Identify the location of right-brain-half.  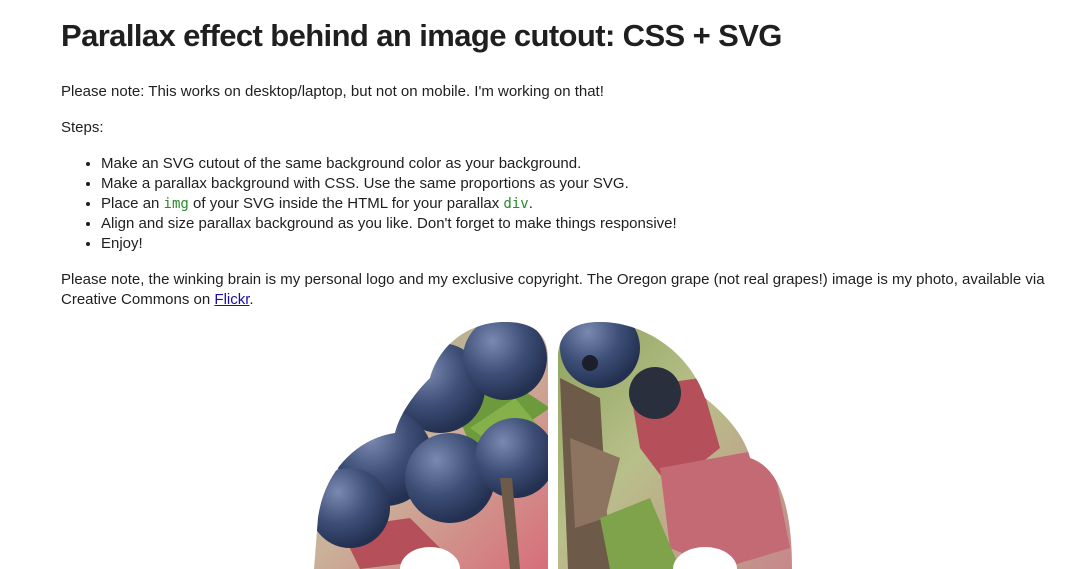
(675, 445).